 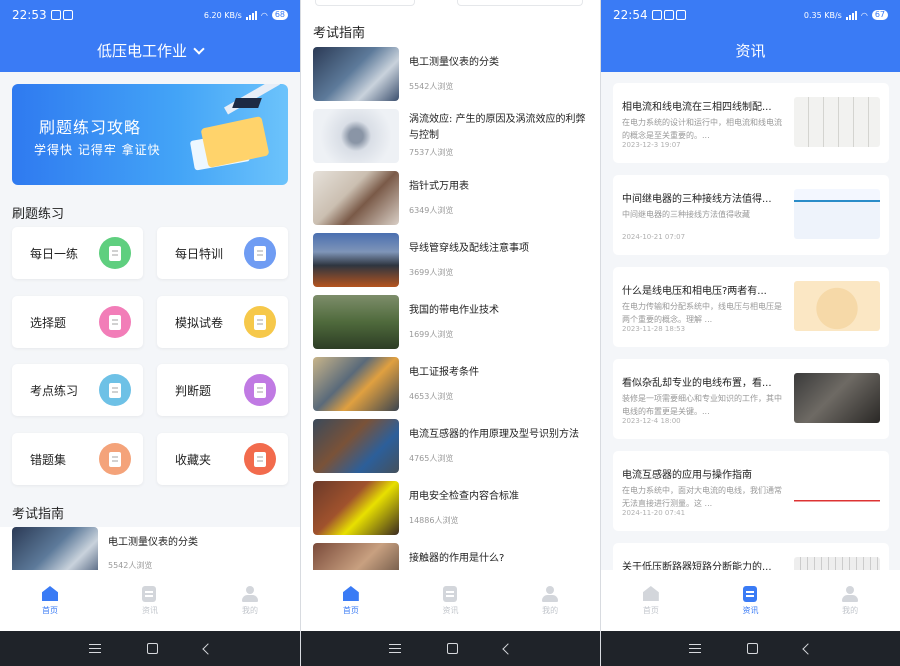 I want to click on wifi-icon: ◠, so click(x=864, y=15).